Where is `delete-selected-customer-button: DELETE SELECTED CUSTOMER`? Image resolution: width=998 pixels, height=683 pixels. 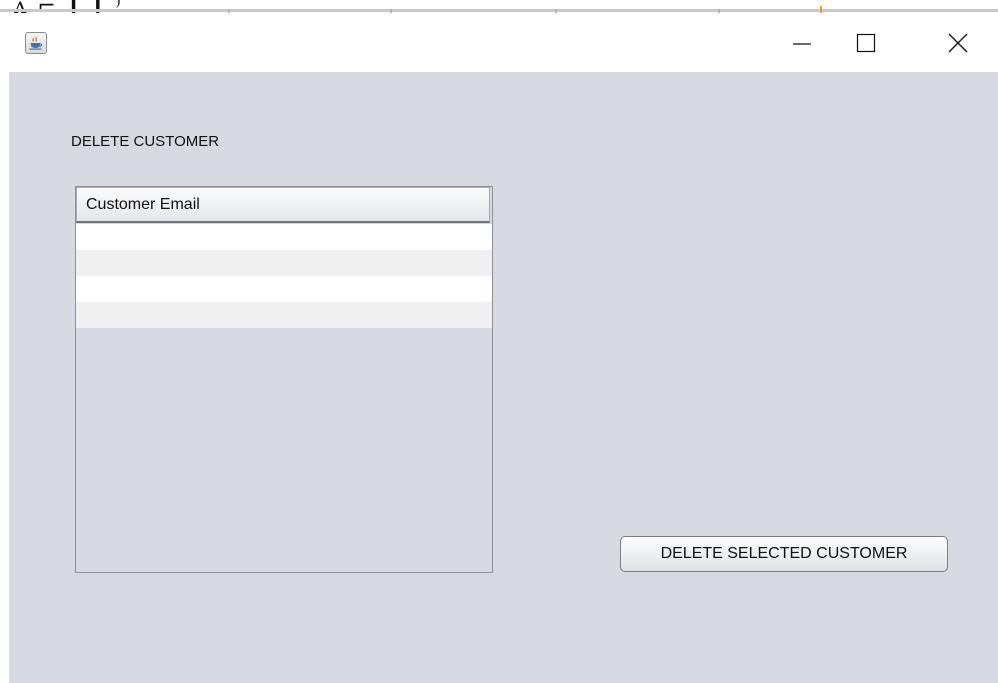 delete-selected-customer-button: DELETE SELECTED CUSTOMER is located at coordinates (784, 554).